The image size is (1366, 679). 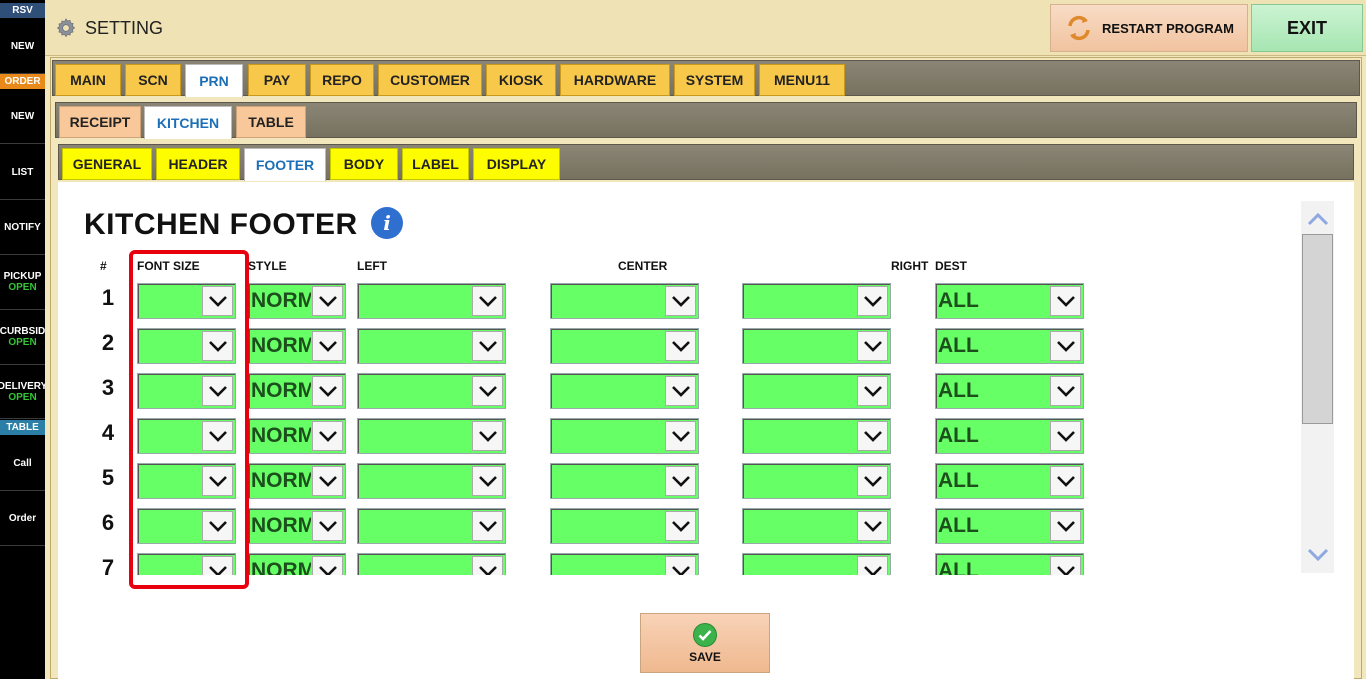 What do you see at coordinates (88, 80) in the screenshot?
I see `tab-main: MAIN` at bounding box center [88, 80].